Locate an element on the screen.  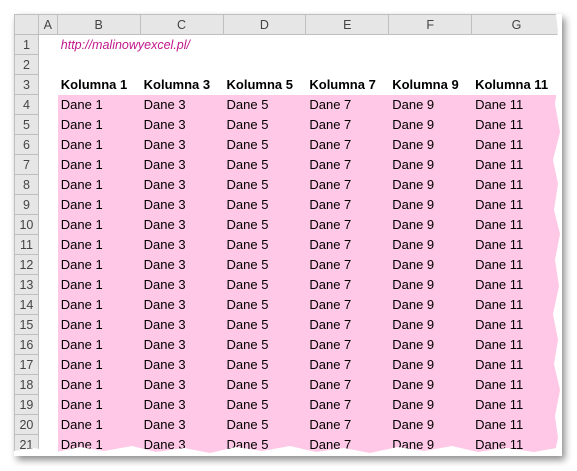
row-header: 1 is located at coordinates (26, 44).